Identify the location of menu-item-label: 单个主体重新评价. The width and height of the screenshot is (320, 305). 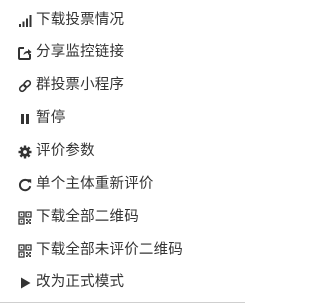
(95, 184).